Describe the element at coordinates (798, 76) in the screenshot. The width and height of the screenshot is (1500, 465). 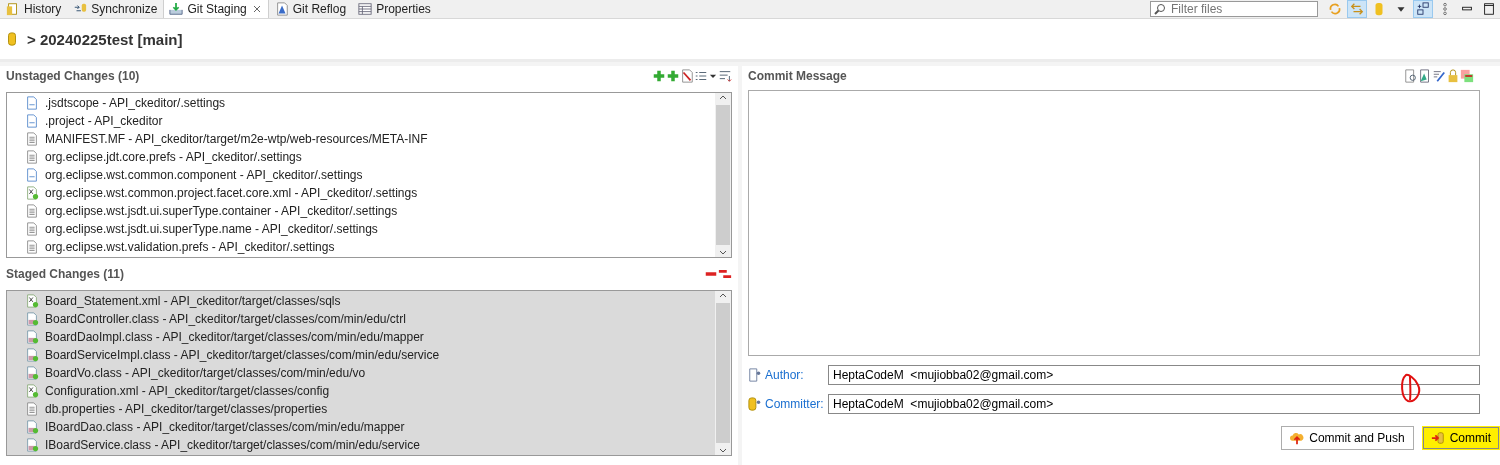
I see `section-title: Commit Message` at that location.